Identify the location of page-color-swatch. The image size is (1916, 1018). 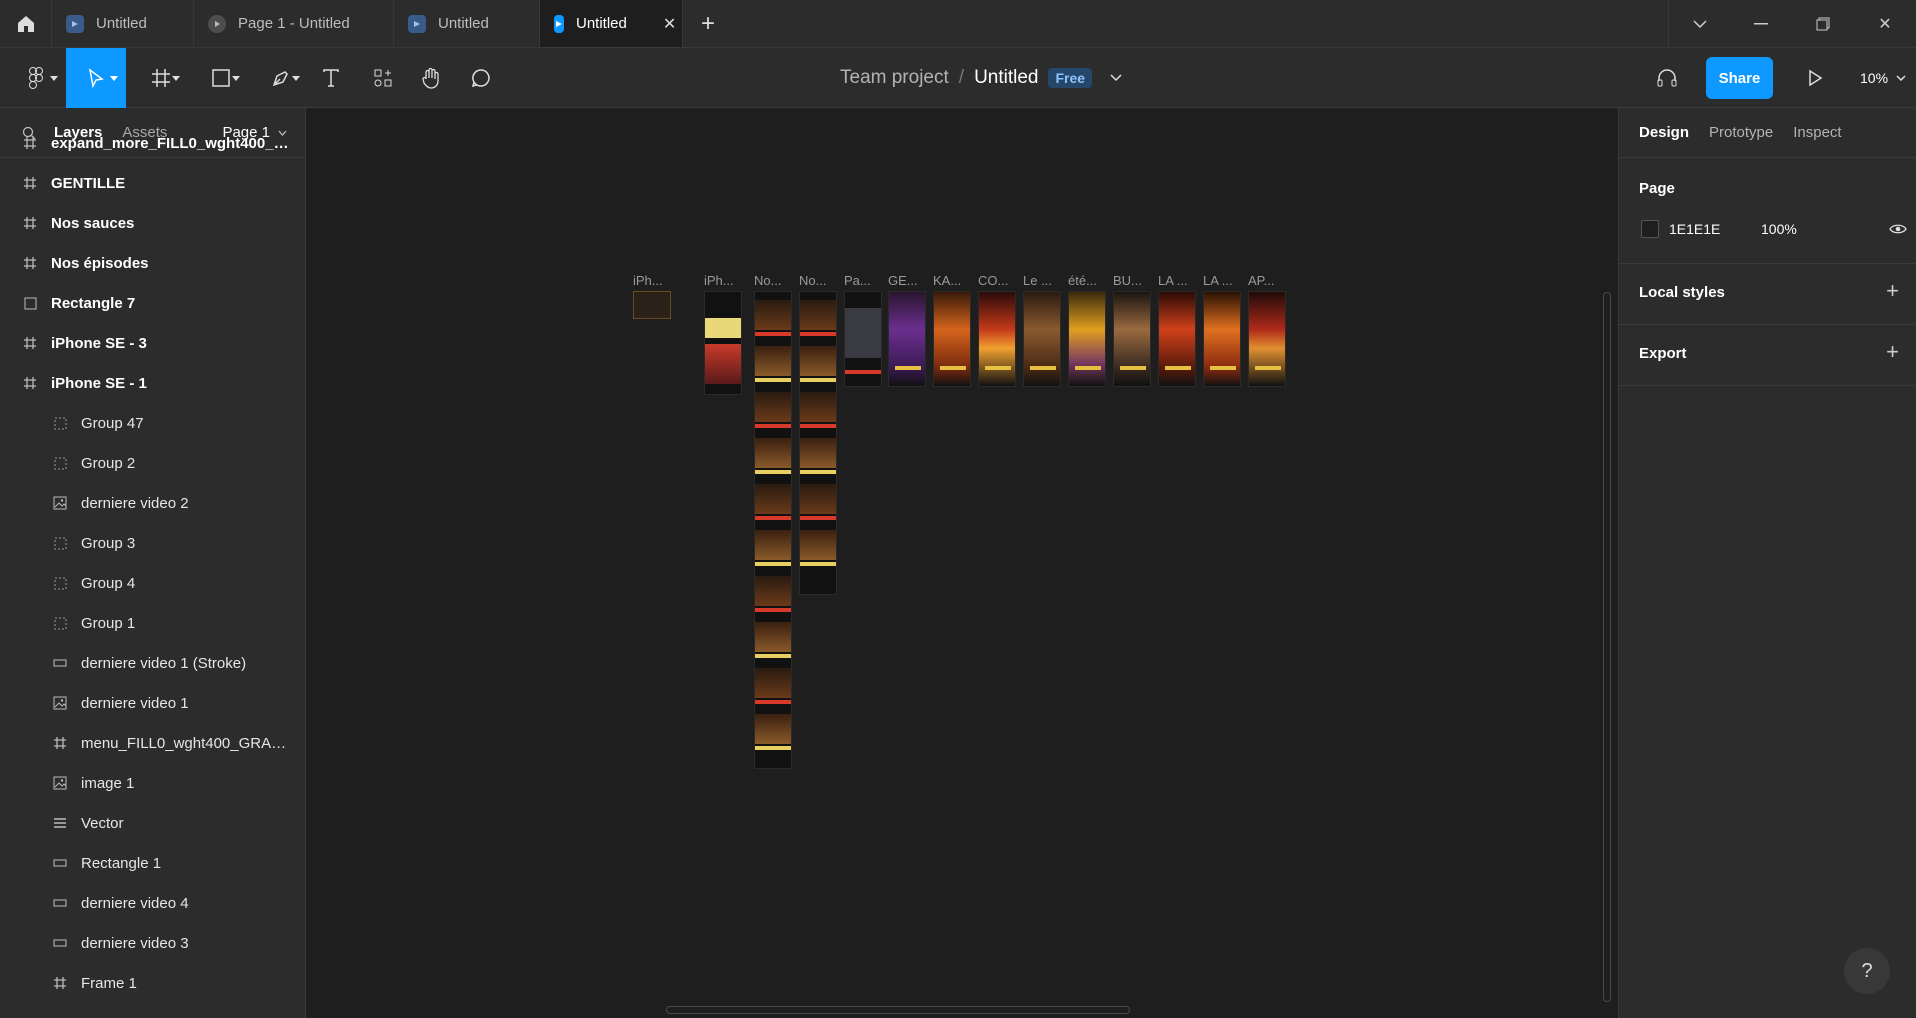
(1650, 229).